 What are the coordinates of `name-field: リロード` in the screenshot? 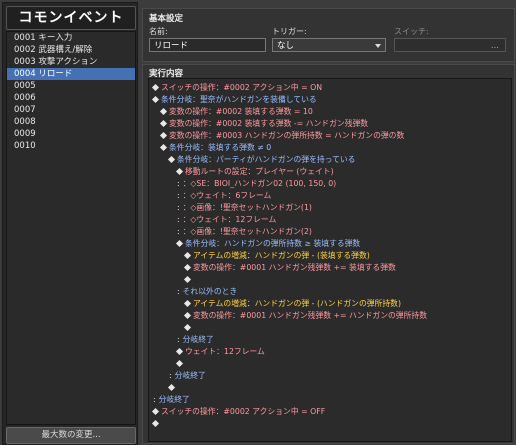 It's located at (207, 45).